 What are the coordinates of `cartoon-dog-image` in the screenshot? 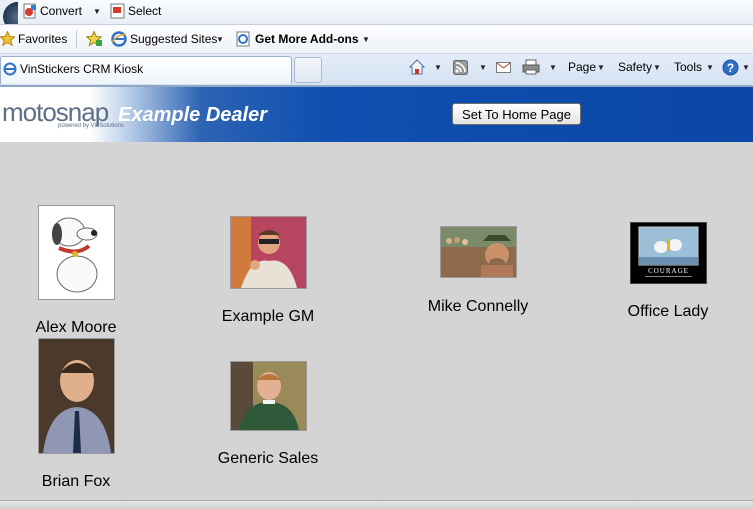 It's located at (75, 255).